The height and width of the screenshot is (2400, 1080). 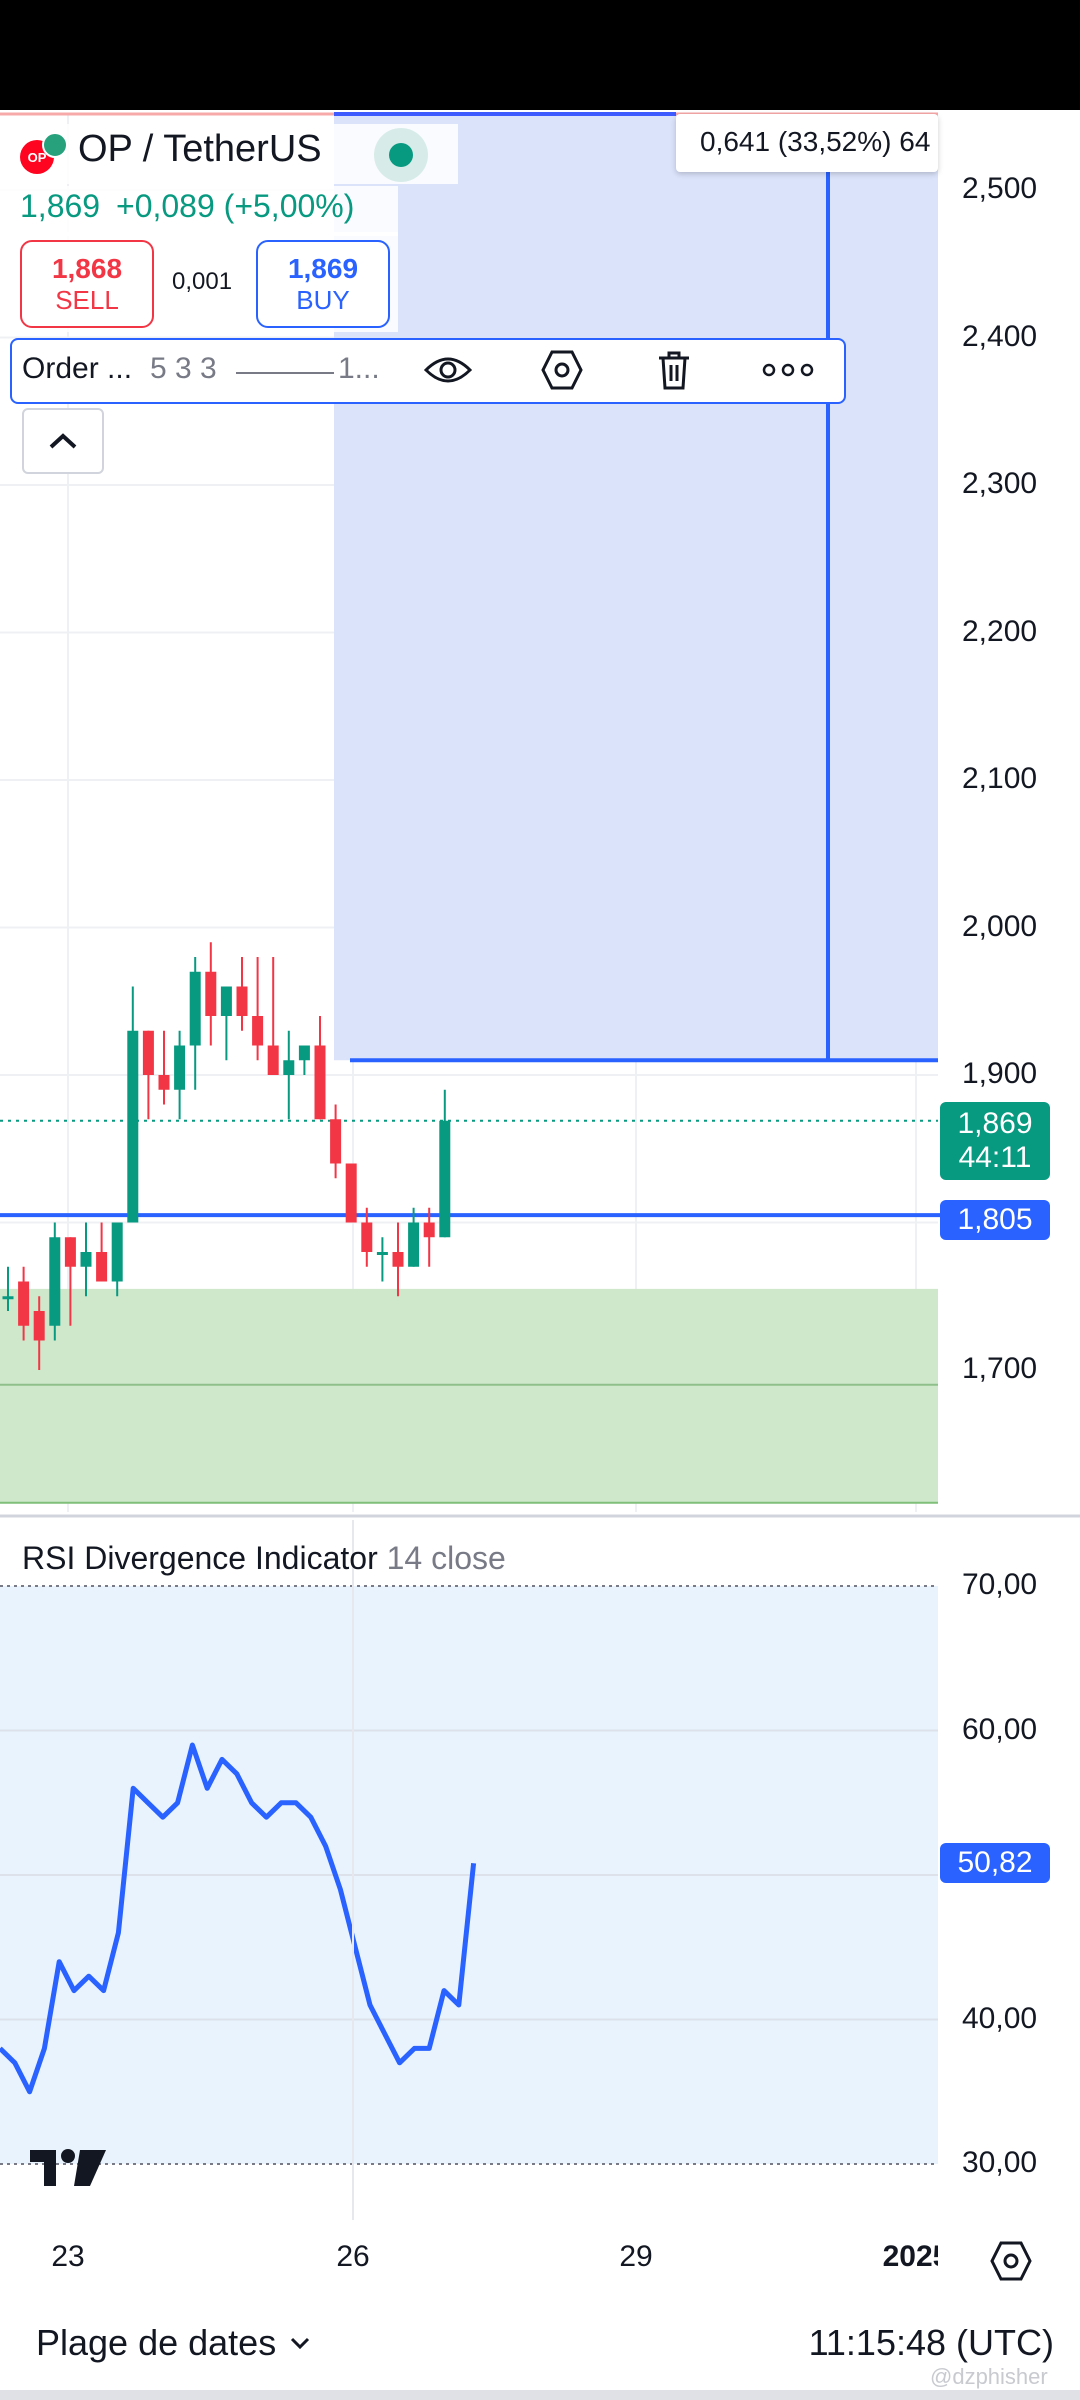 I want to click on watermark: @dzphisher, so click(x=989, y=2376).